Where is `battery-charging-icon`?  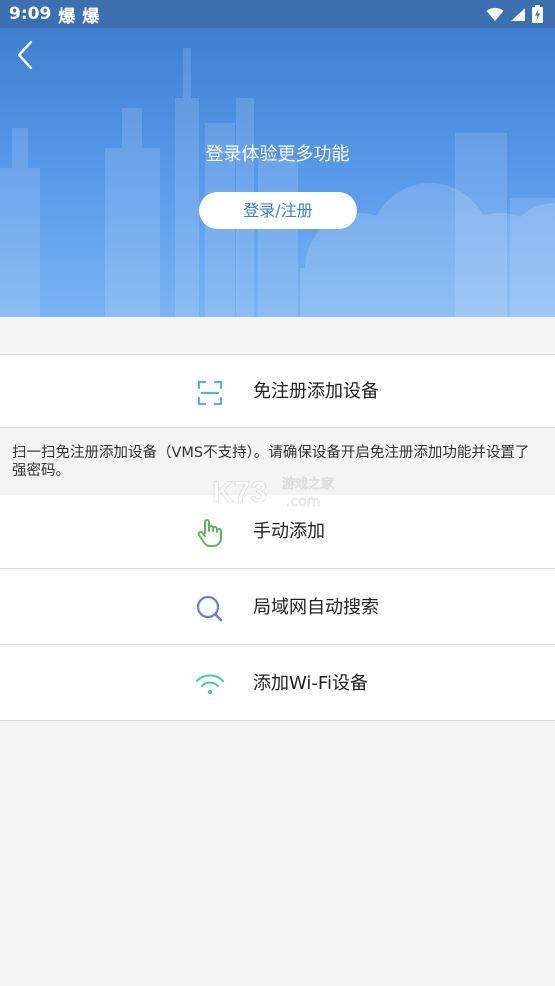
battery-charging-icon is located at coordinates (537, 14).